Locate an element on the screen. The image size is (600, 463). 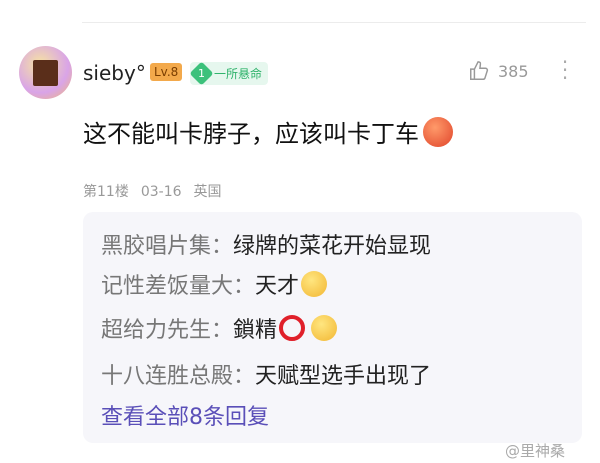
avatar is located at coordinates (45, 72).